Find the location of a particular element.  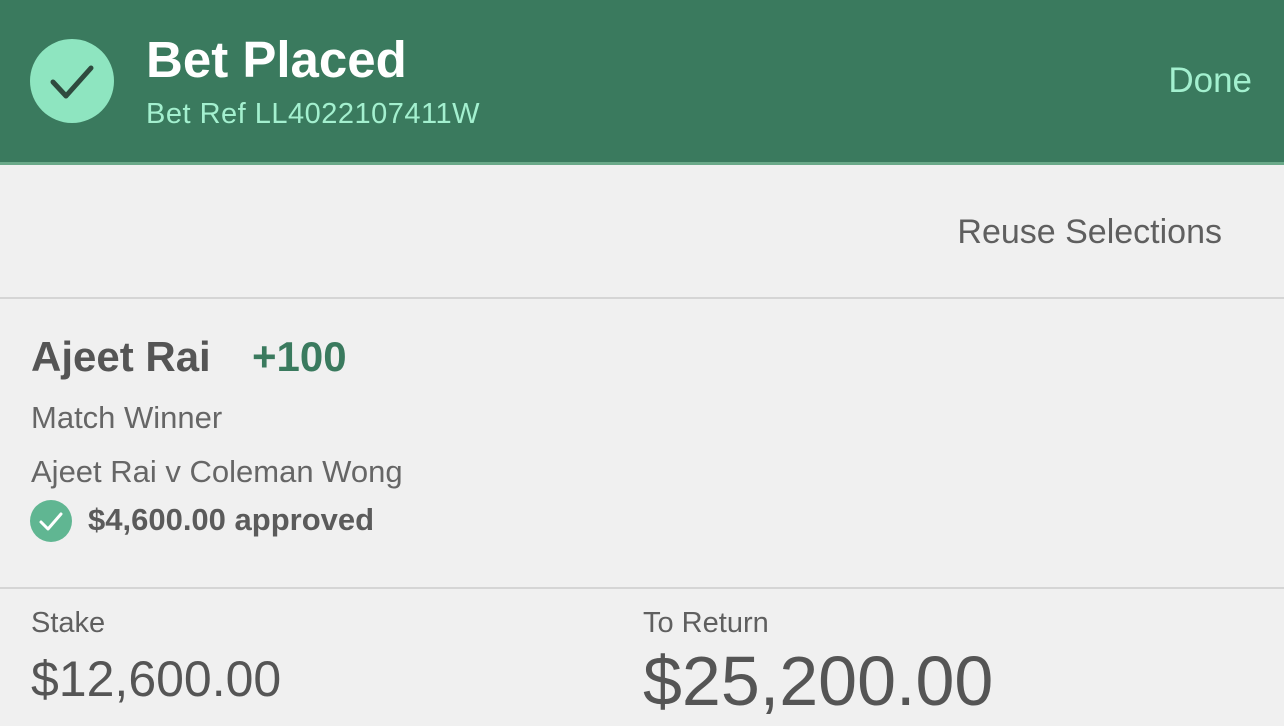

check-circle-icon is located at coordinates (51, 521).